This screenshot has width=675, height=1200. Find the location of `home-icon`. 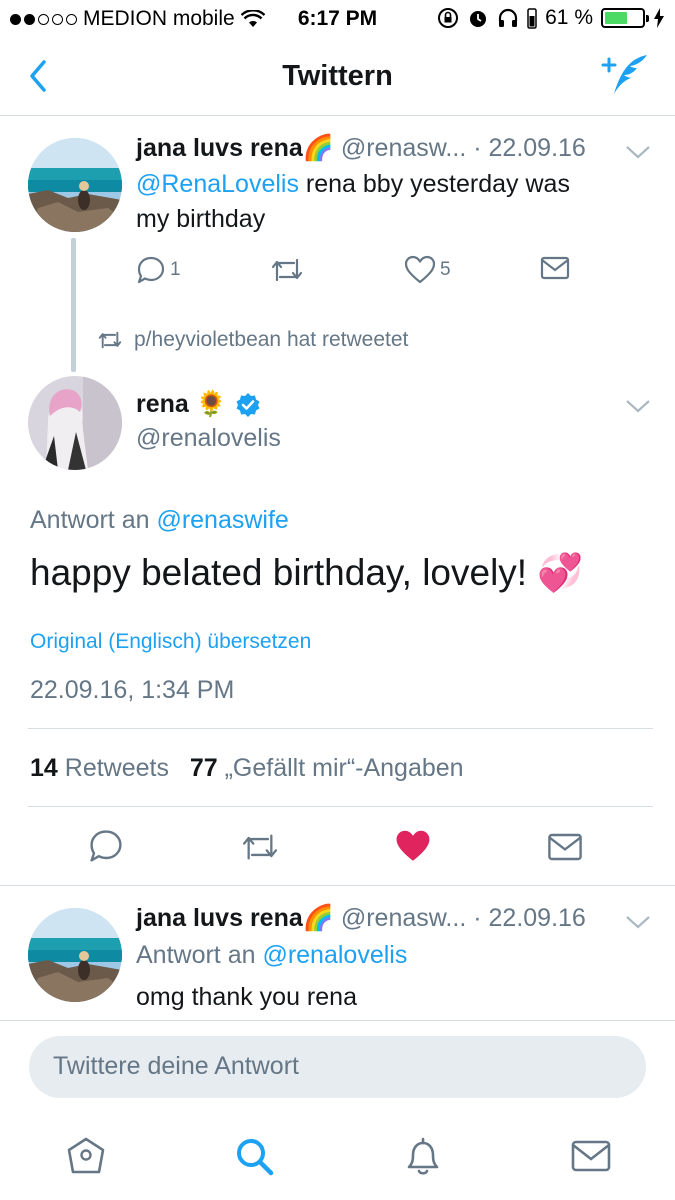

home-icon is located at coordinates (86, 1156).